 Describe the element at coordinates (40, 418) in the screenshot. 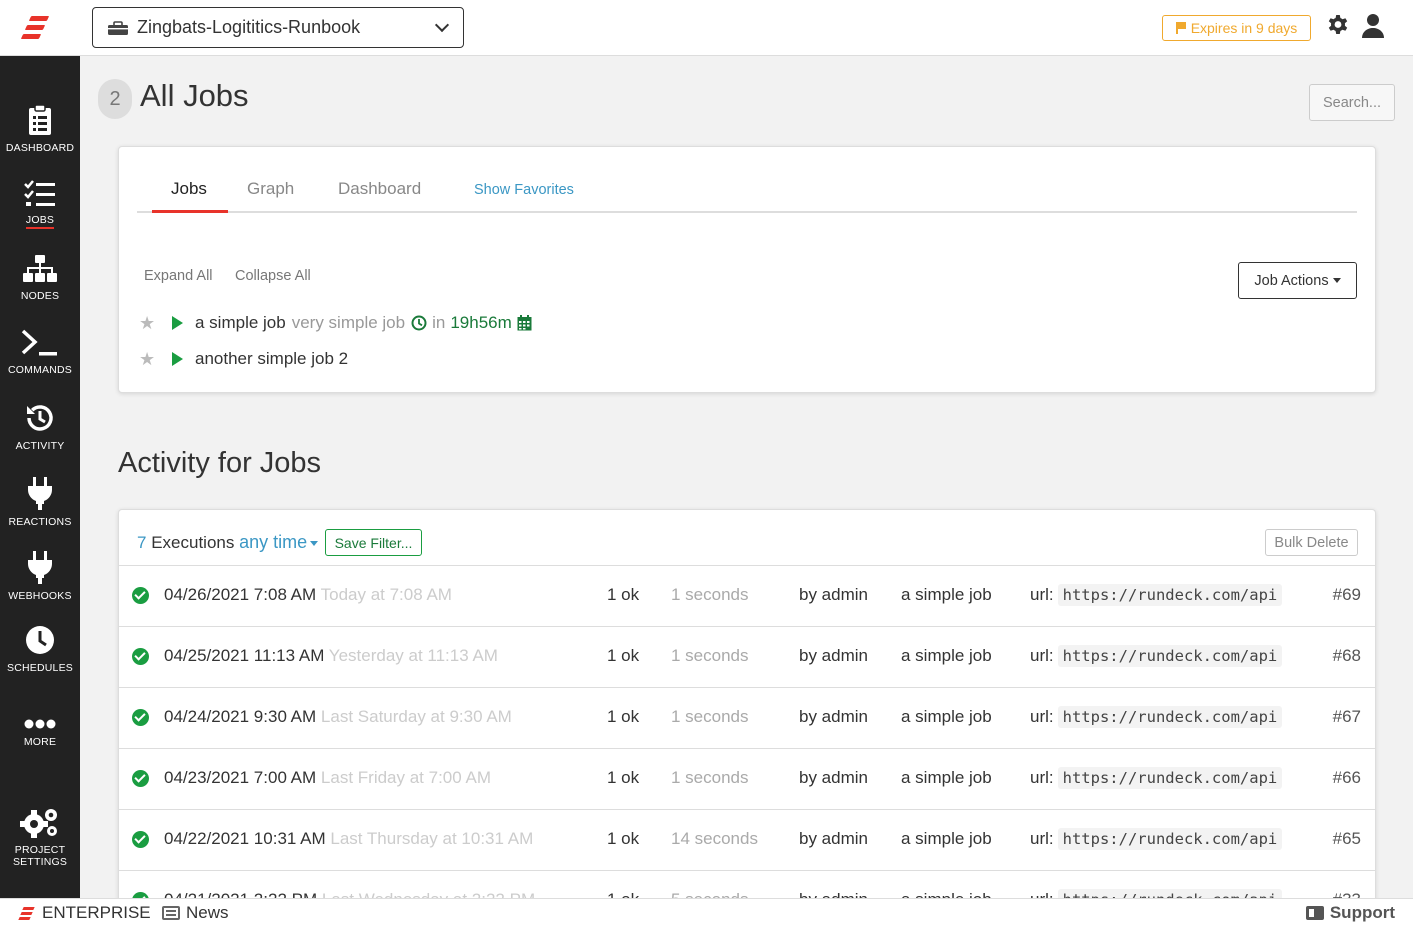

I see `history-icon` at that location.